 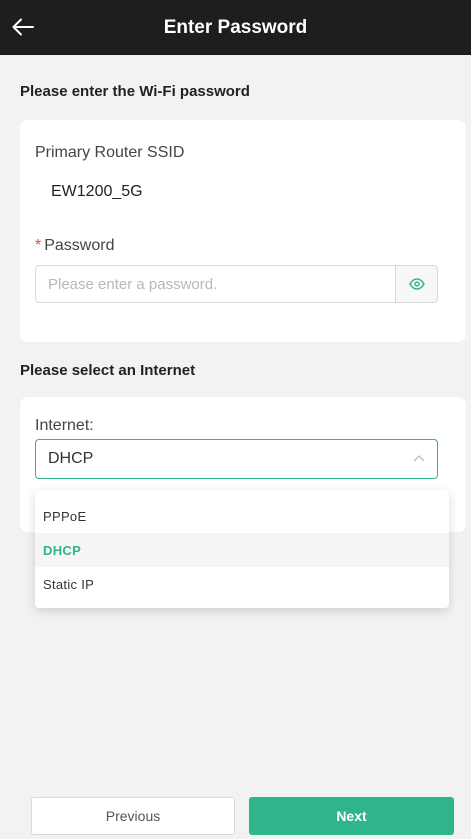 I want to click on option-pppoe: PPPoE, so click(x=242, y=516).